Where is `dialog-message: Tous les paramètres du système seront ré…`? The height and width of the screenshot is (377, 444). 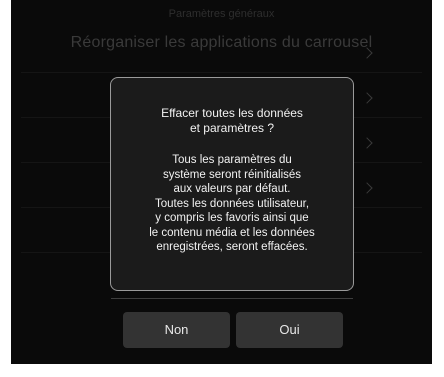 dialog-message: Tous les paramètres du système seront ré… is located at coordinates (232, 203).